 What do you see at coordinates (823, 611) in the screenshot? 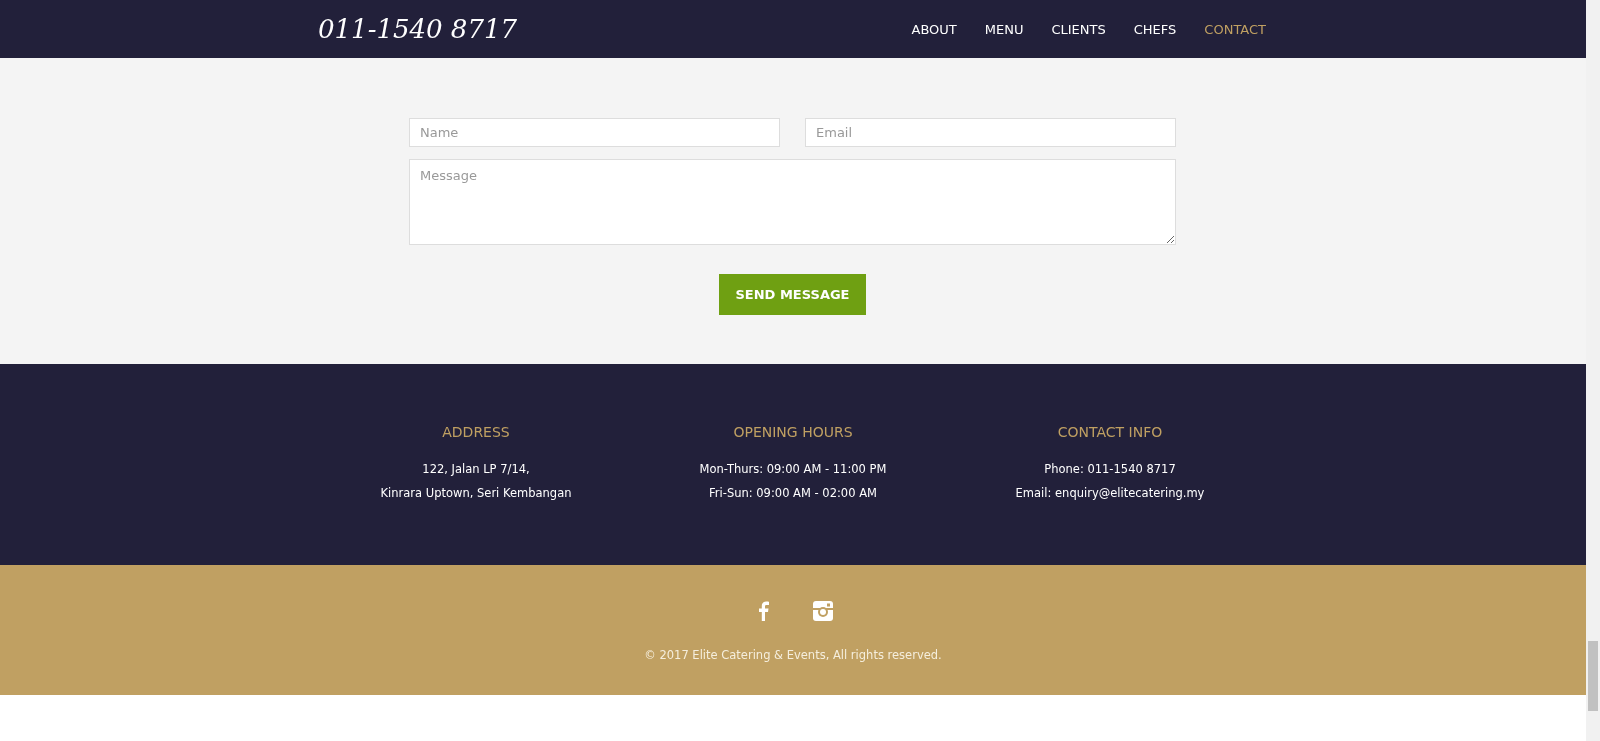
I see `instagram-icon` at bounding box center [823, 611].